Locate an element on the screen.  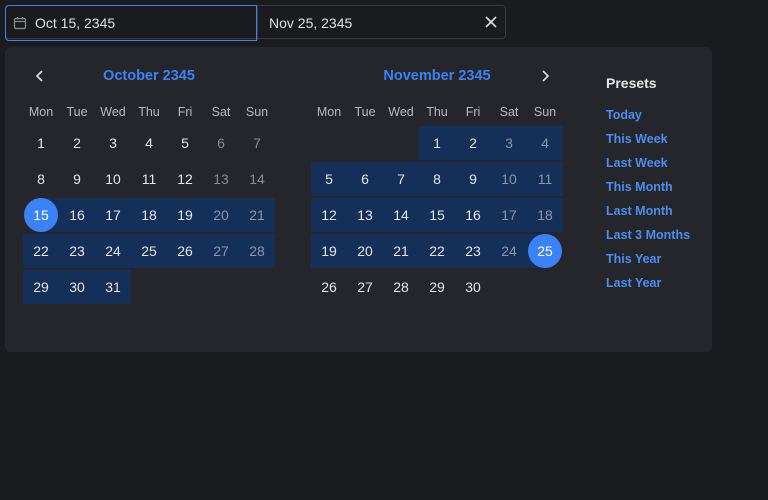
end-date-value: Nov 25, 2345 is located at coordinates (311, 23).